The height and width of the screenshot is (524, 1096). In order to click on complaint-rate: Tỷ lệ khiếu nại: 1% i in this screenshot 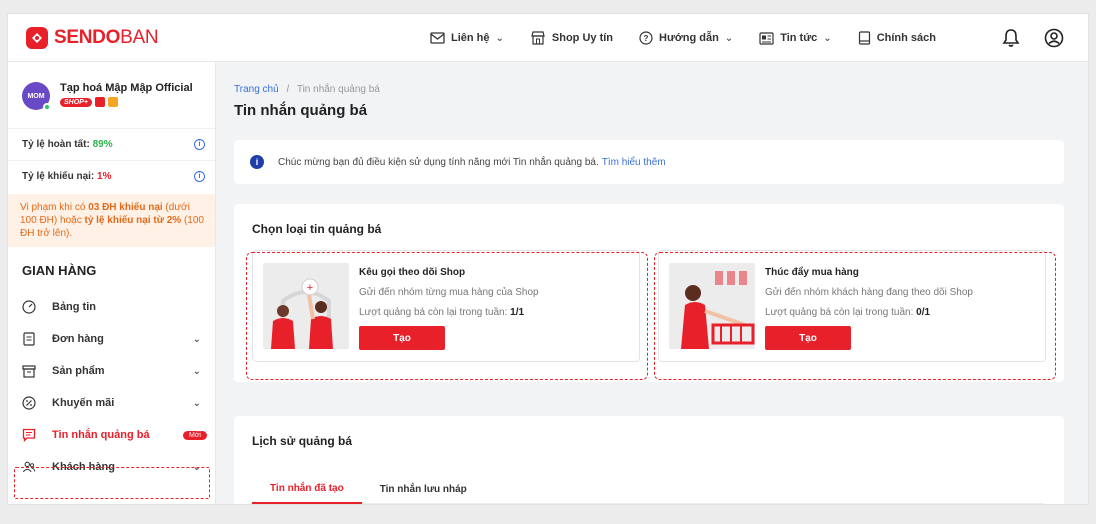, I will do `click(111, 176)`.